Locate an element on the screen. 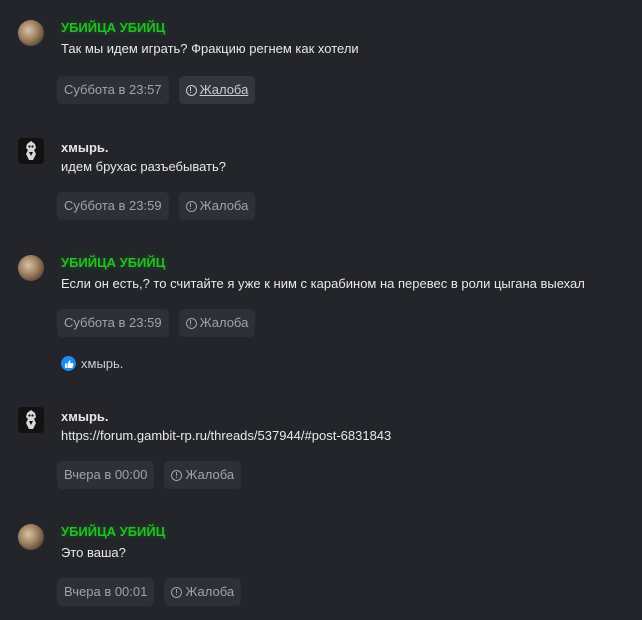  thumbs-up-icon is located at coordinates (68, 363).